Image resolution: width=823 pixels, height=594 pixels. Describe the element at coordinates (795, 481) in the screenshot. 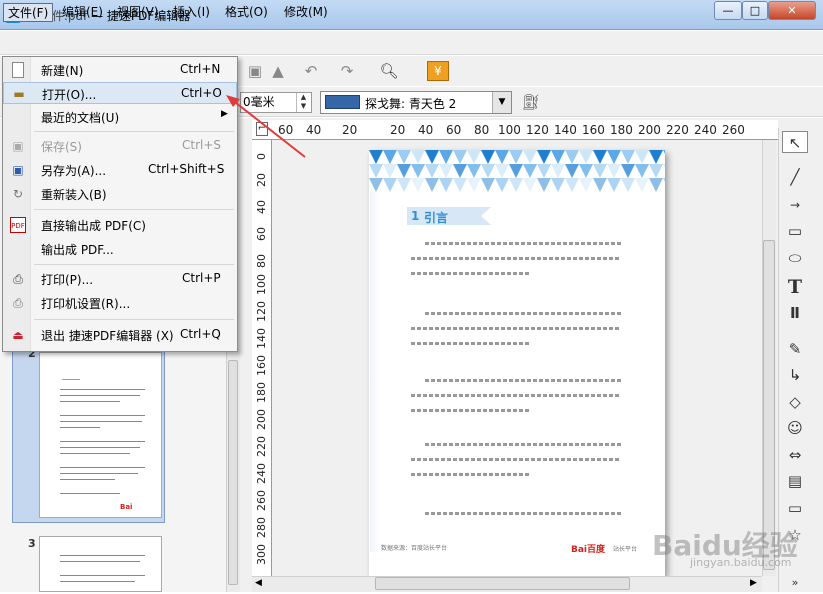

I see `flowchart-tool-icon: ▤` at that location.